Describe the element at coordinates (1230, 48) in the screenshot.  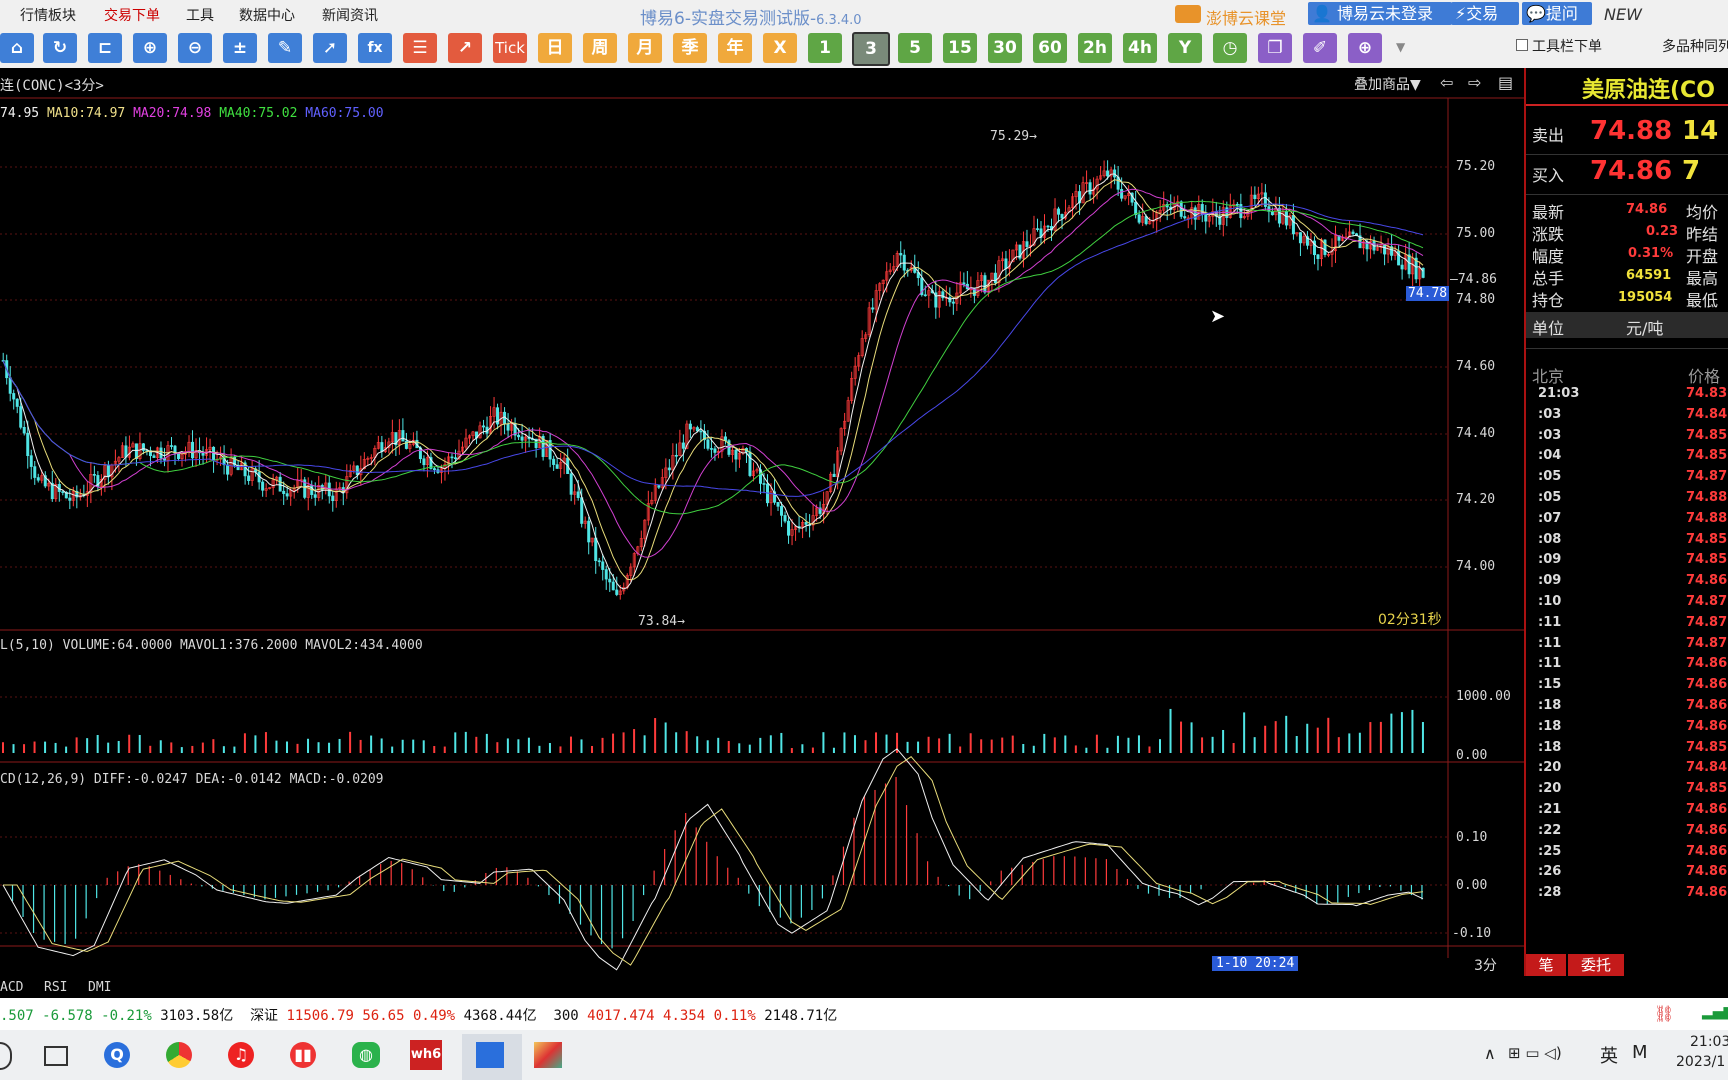
I see `clock-icon: ◷` at that location.